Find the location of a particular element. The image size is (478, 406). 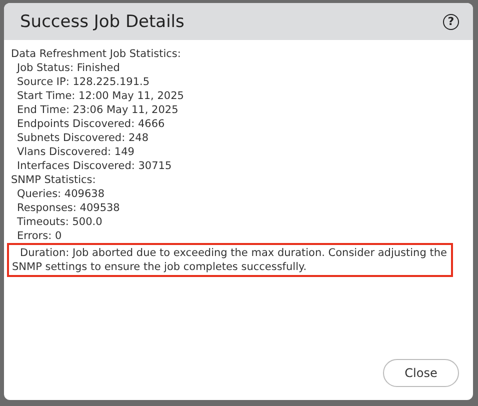

duration-note: Duration: Job aborted due to exceeding the max duration. Consider adjusting the SNMP settings to ensure the job completes successfully. is located at coordinates (230, 260).